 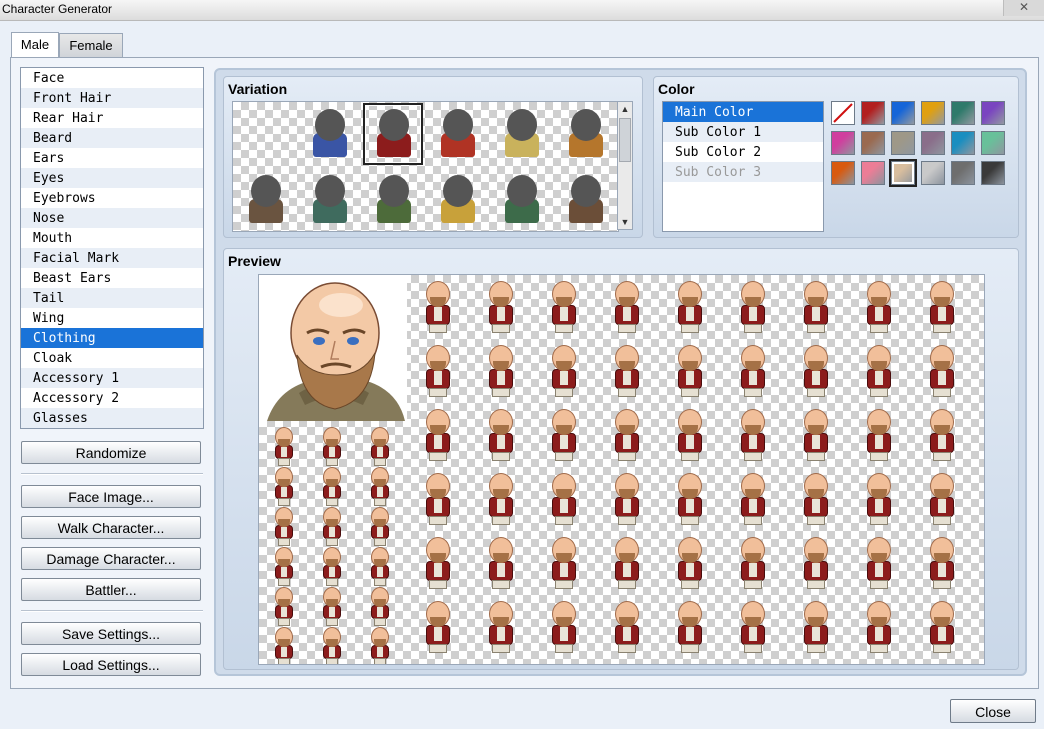 I want to click on part-list-item: Glasses, so click(x=112, y=418).